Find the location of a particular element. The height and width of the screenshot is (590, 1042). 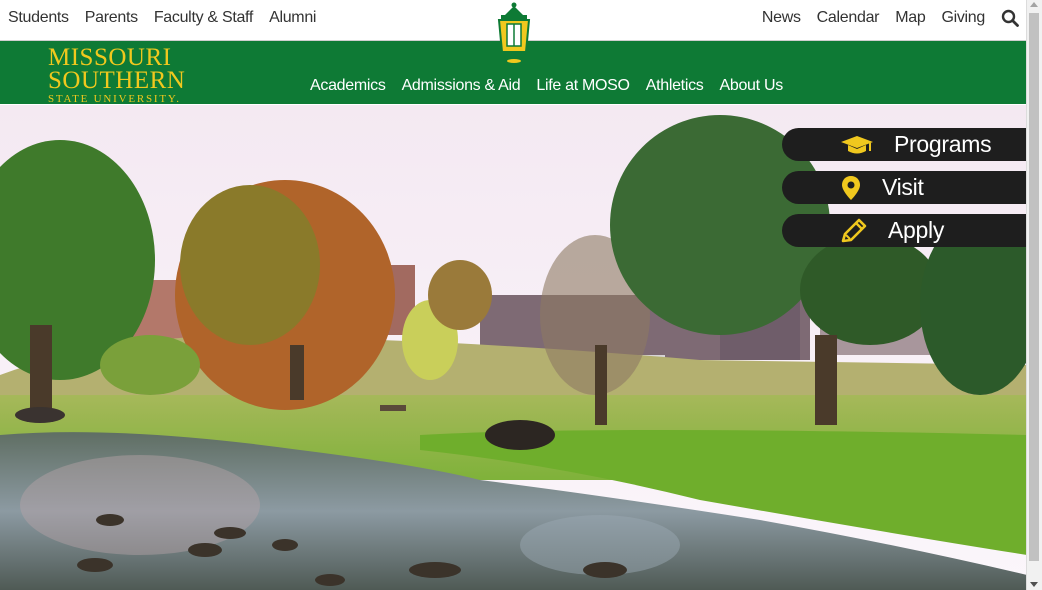

nav-about-us: About Us is located at coordinates (751, 86).